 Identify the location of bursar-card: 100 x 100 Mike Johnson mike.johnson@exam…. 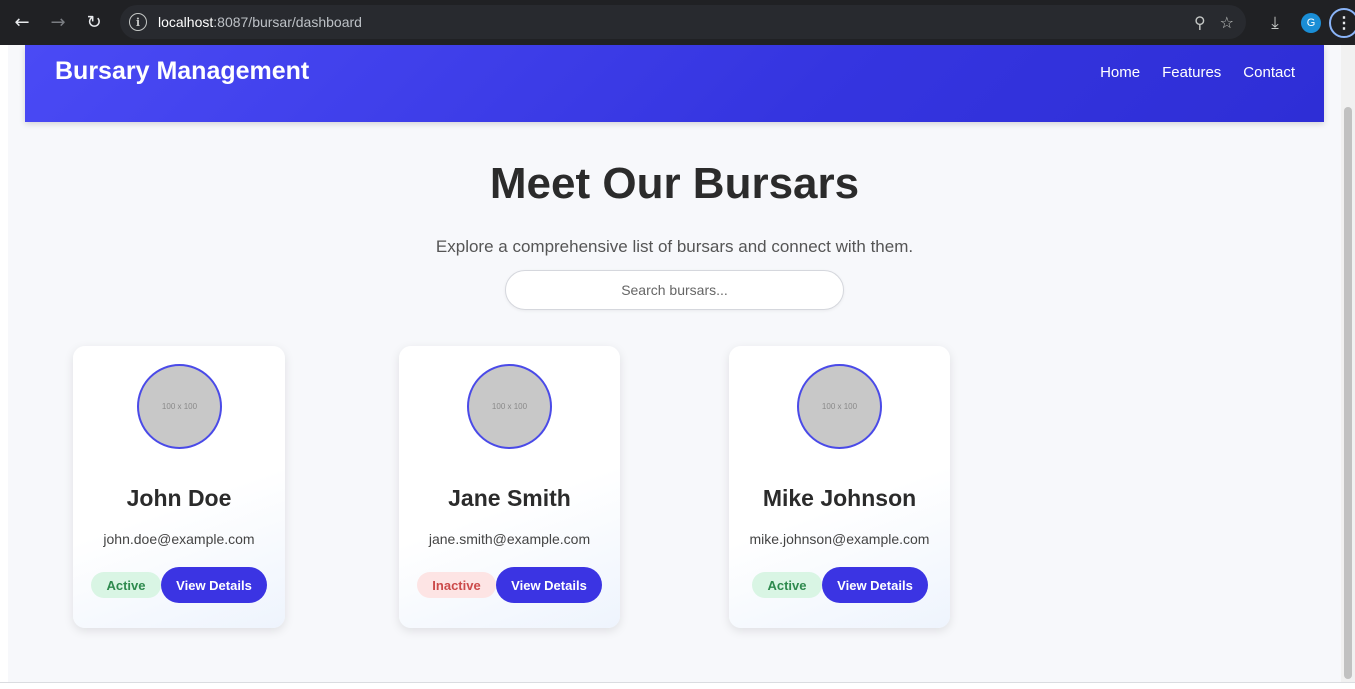
(839, 487).